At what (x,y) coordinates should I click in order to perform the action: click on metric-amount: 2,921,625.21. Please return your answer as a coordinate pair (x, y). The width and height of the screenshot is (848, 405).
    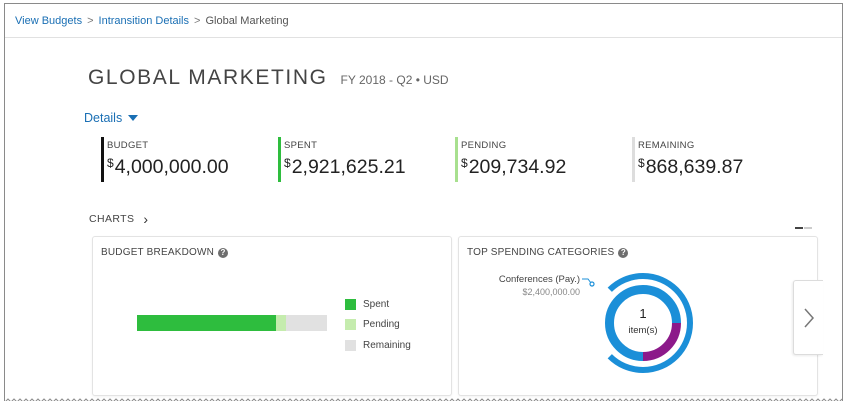
    Looking at the image, I should click on (348, 167).